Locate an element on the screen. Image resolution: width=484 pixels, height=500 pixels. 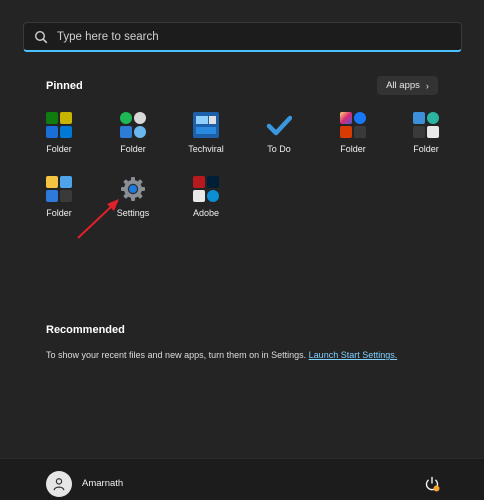
search-box is located at coordinates (242, 37).